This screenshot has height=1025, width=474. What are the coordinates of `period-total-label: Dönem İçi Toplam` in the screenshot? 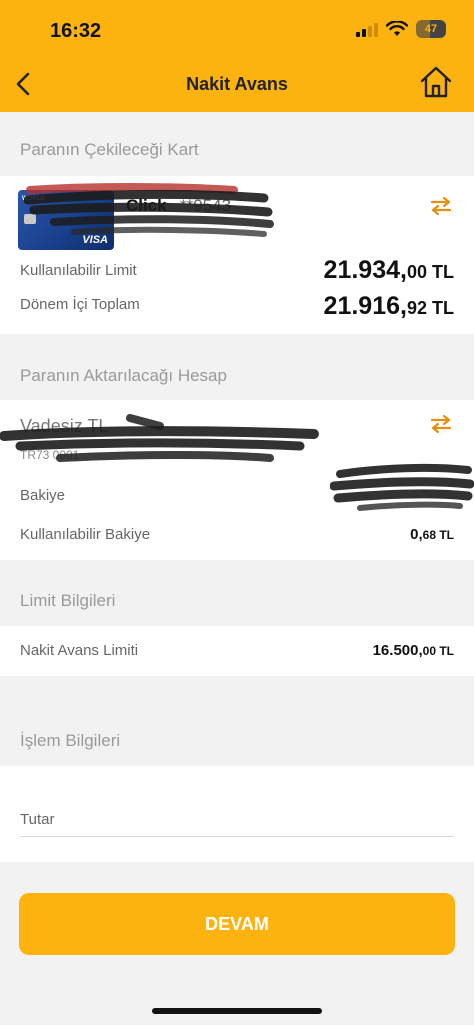 It's located at (80, 304).